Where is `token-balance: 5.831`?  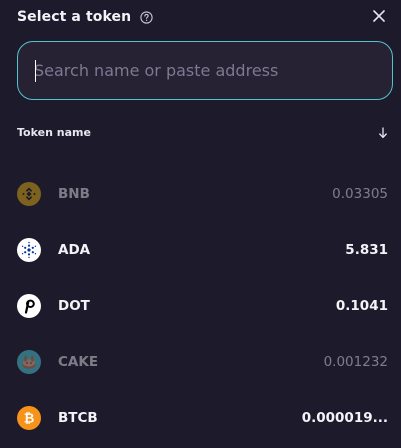 token-balance: 5.831 is located at coordinates (366, 250).